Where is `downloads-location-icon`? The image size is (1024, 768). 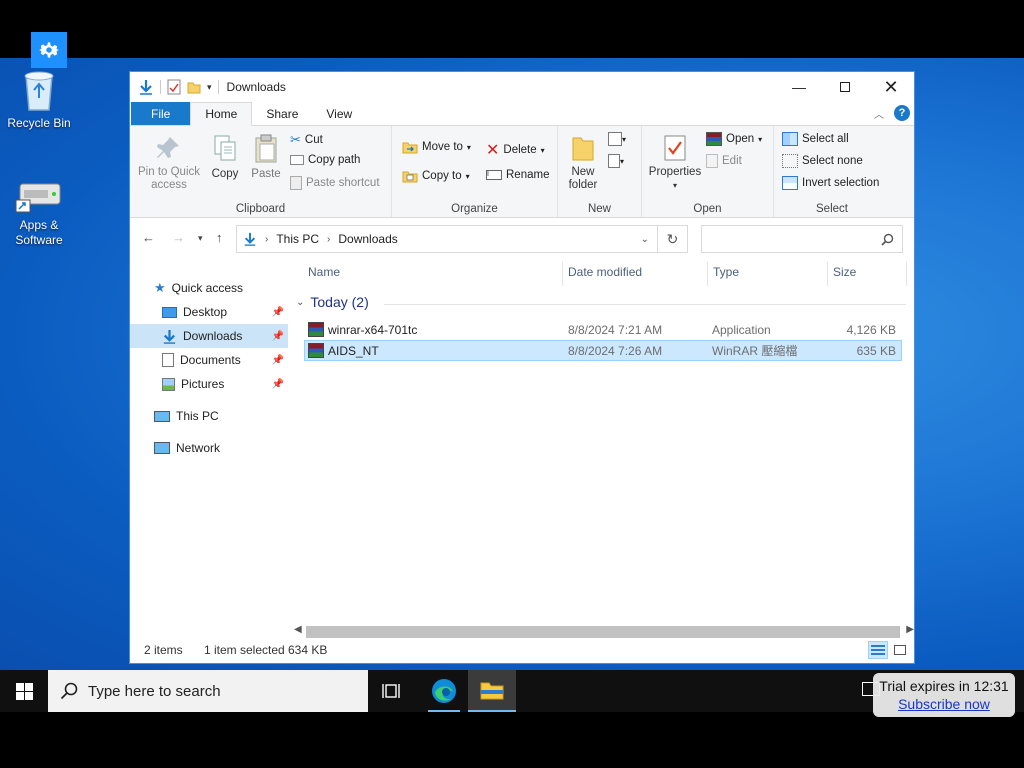
downloads-location-icon is located at coordinates (250, 239).